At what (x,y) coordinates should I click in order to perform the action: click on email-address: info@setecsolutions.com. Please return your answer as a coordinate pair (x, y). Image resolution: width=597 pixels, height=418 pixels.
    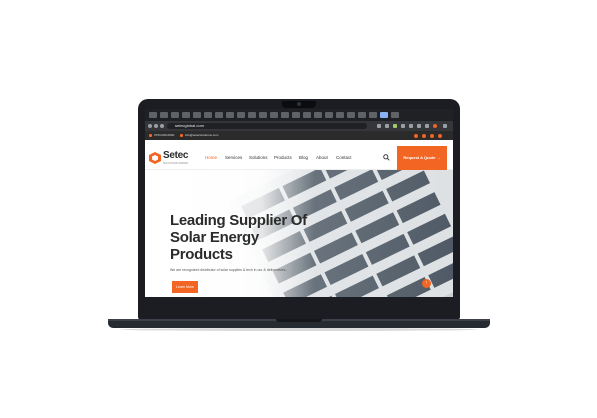
    Looking at the image, I should click on (201, 135).